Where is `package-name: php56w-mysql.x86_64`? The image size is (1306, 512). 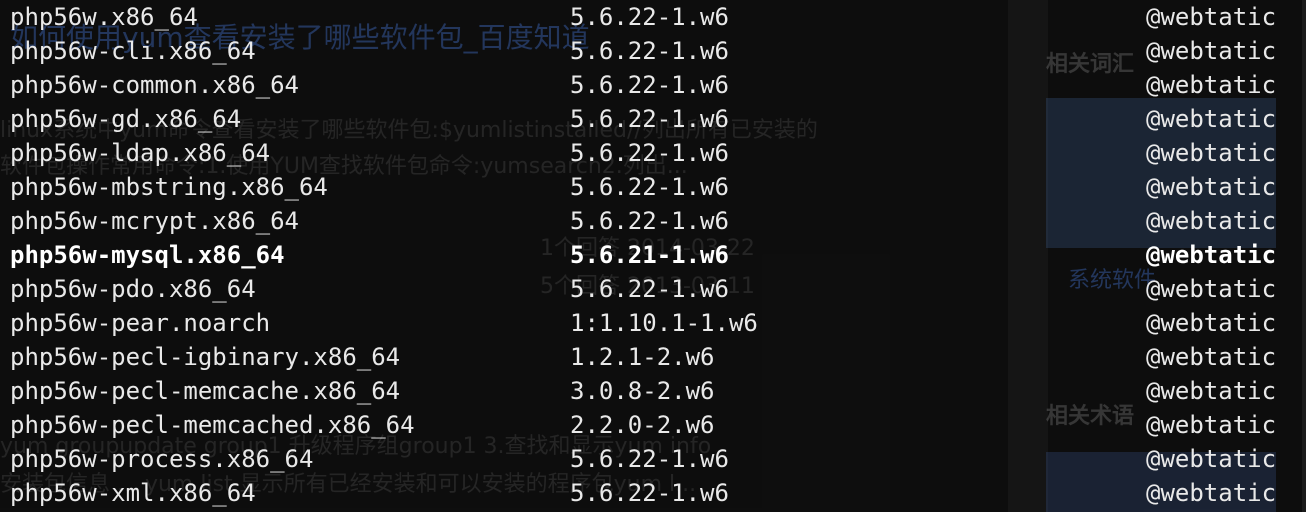 package-name: php56w-mysql.x86_64 is located at coordinates (147, 255).